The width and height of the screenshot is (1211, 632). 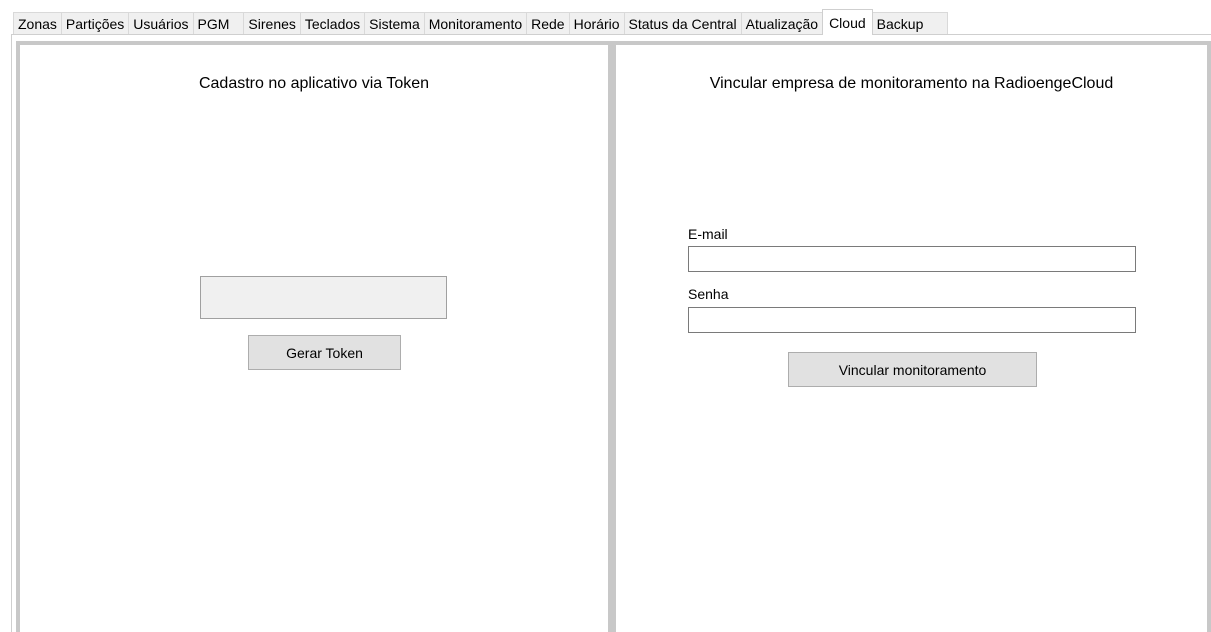 What do you see at coordinates (548, 23) in the screenshot?
I see `tab-rede: Rede` at bounding box center [548, 23].